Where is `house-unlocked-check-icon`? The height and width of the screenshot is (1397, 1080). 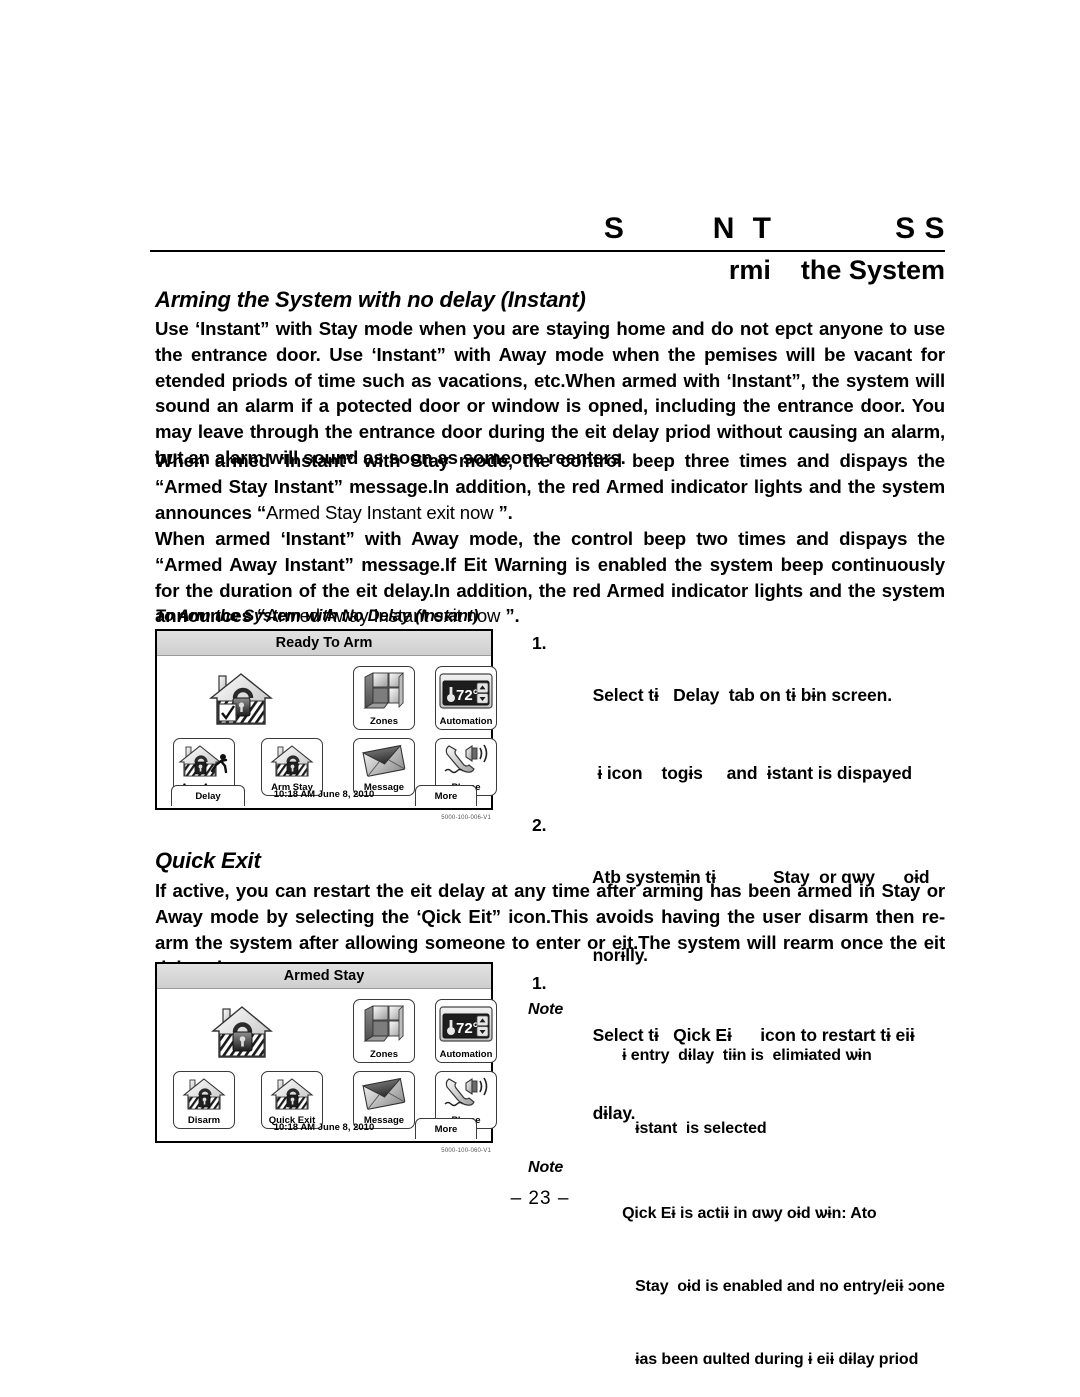 house-unlocked-check-icon is located at coordinates (241, 700).